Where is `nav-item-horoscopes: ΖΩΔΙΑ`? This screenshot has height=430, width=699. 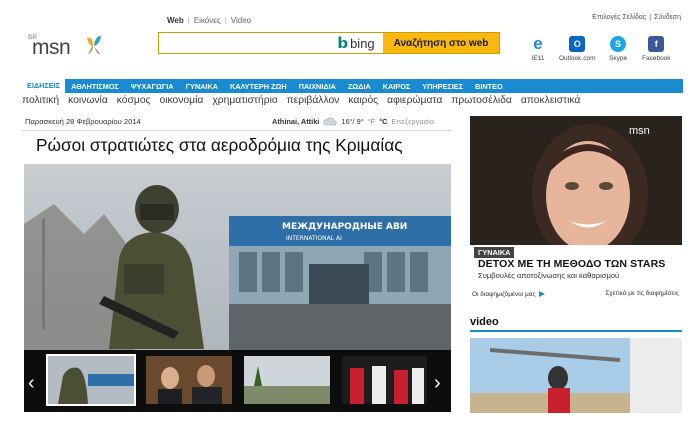 nav-item-horoscopes: ΖΩΔΙΑ is located at coordinates (359, 86).